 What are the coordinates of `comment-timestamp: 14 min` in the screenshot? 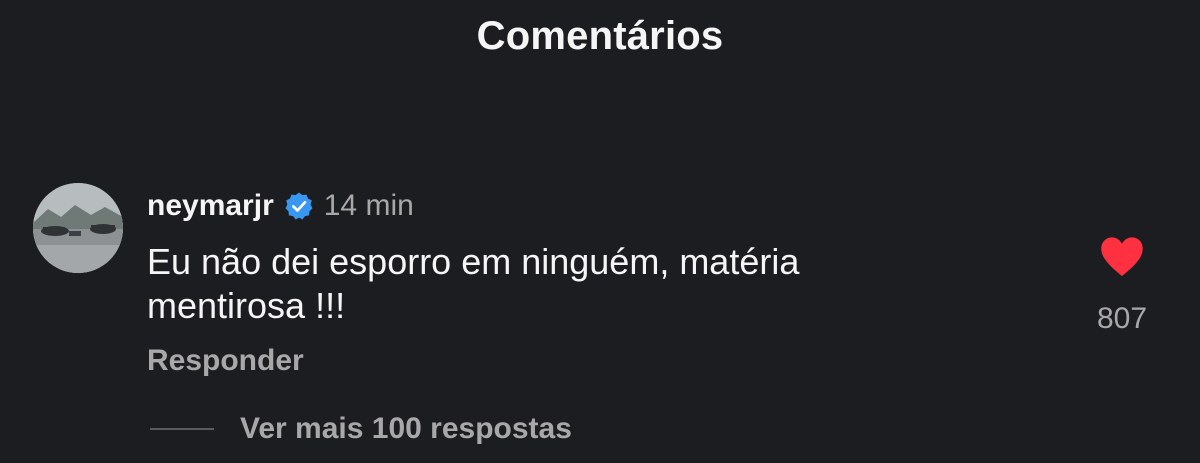 It's located at (368, 205).